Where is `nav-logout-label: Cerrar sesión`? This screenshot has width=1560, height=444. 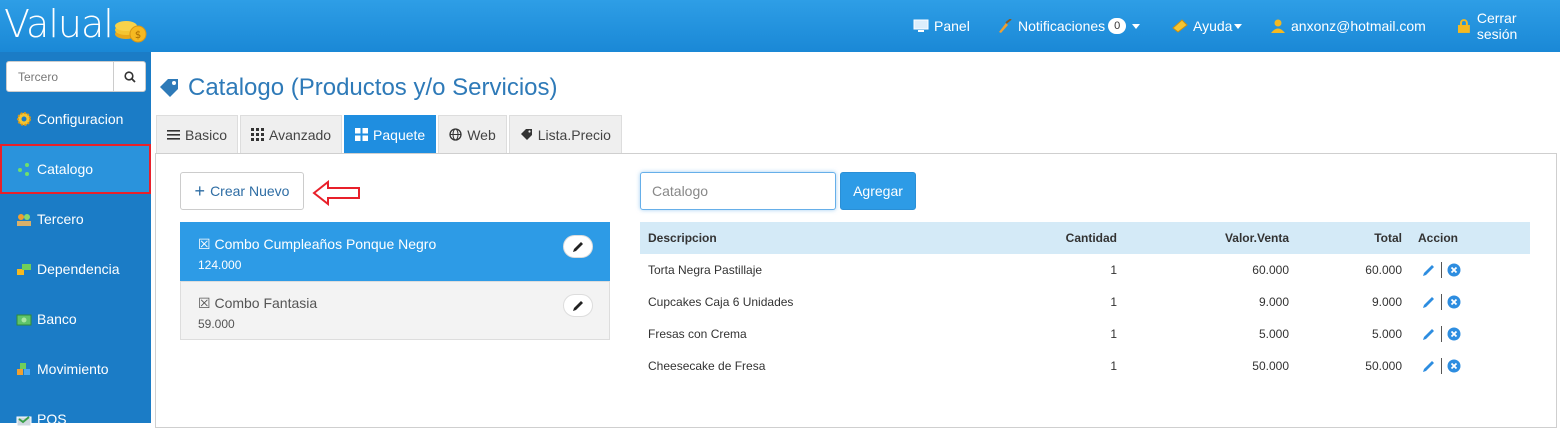 nav-logout-label: Cerrar sesión is located at coordinates (1497, 26).